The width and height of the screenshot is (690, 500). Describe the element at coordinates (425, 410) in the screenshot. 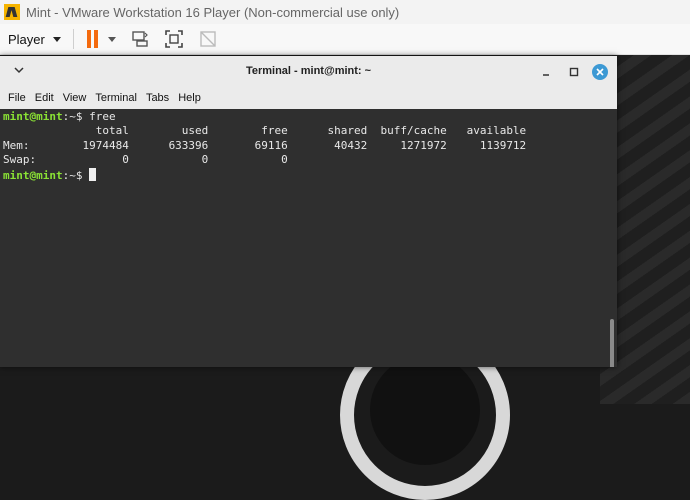

I see `desktop-logo-center` at that location.